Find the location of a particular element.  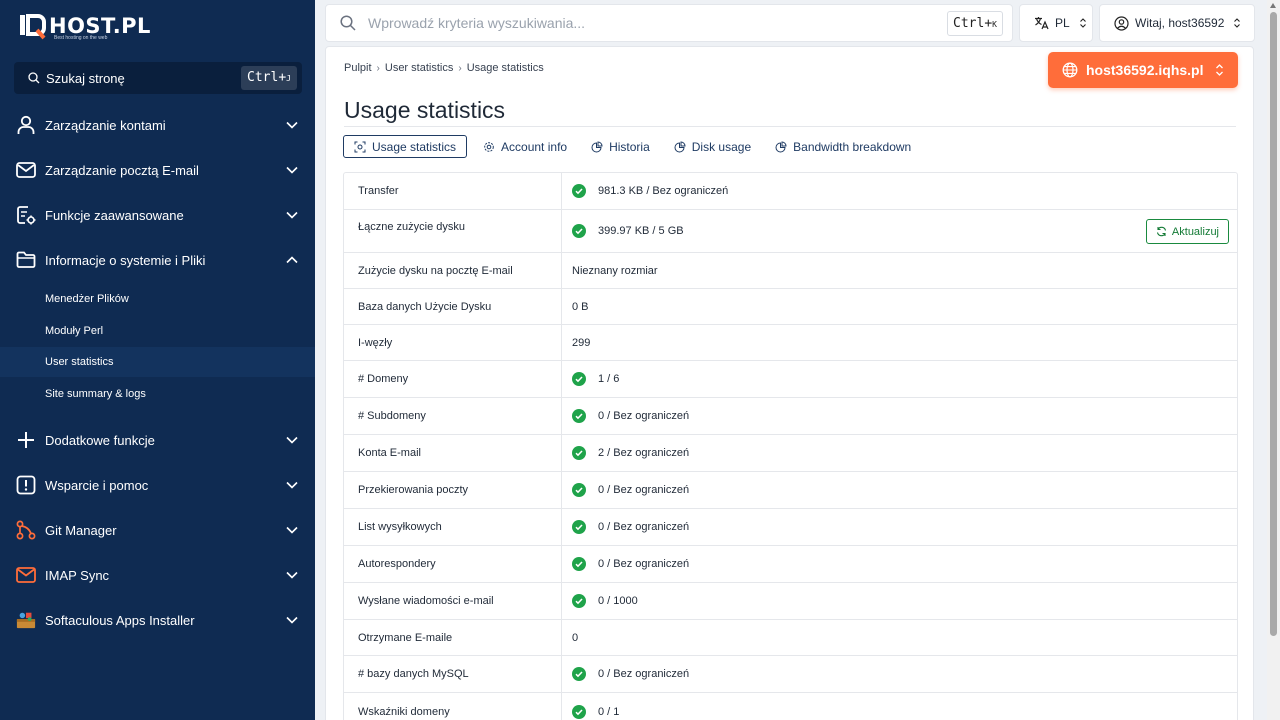

table-row: Konta E-mail 2 / Bez ograniczeń is located at coordinates (790, 453).